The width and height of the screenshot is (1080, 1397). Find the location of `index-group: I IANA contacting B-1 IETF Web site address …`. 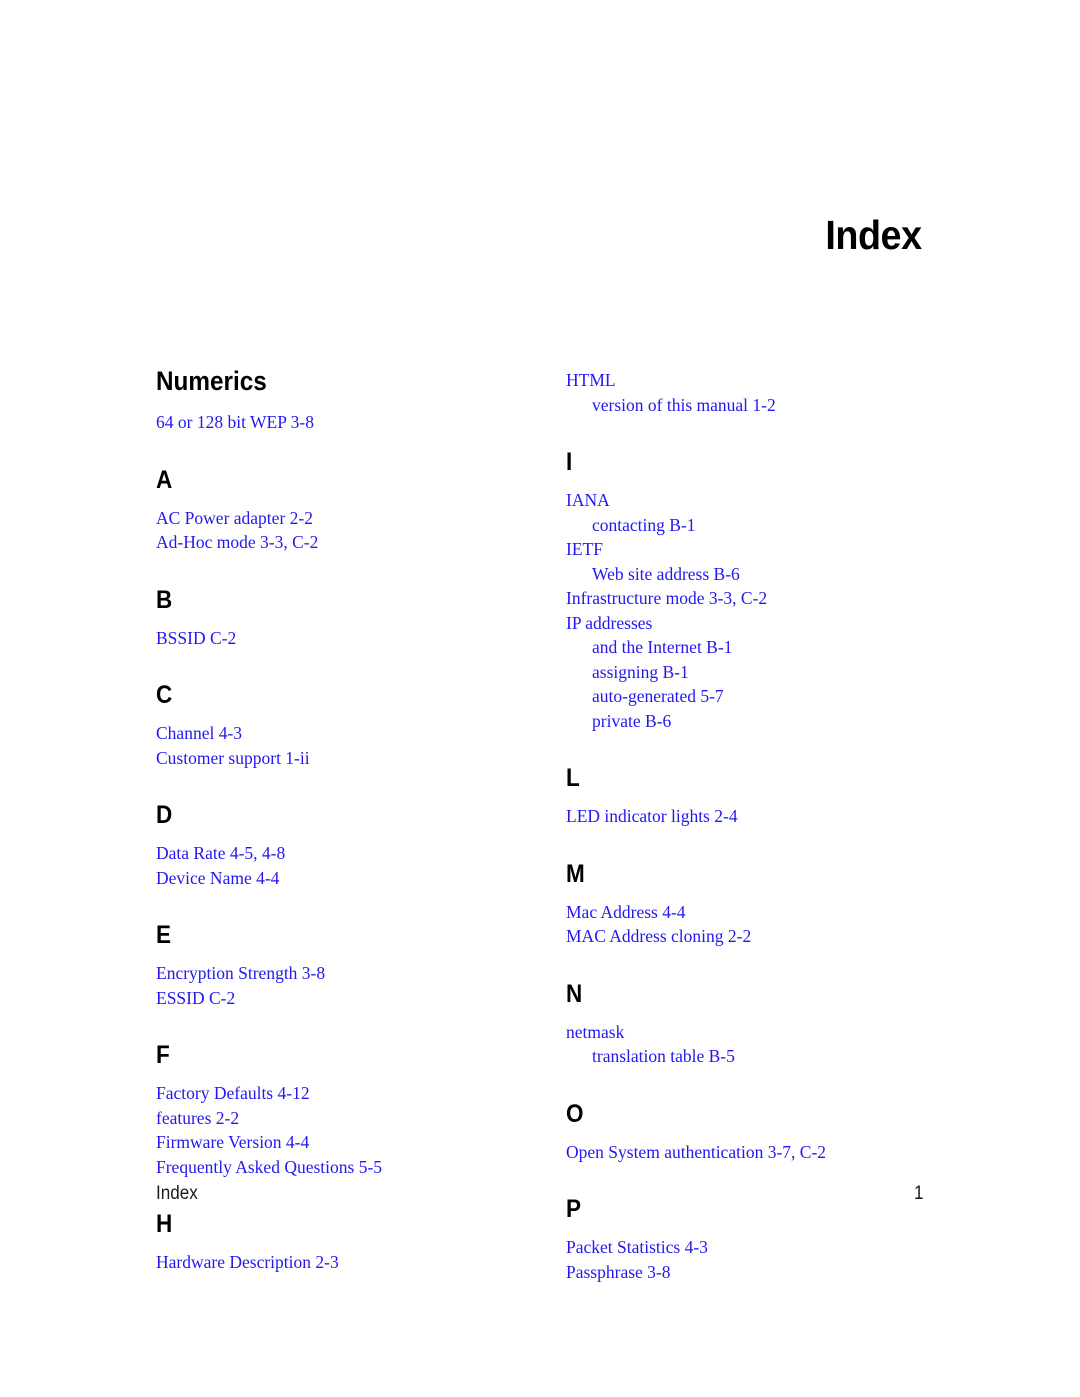

index-group: I IANA contacting B-1 IETF Web site address … is located at coordinates (746, 591).